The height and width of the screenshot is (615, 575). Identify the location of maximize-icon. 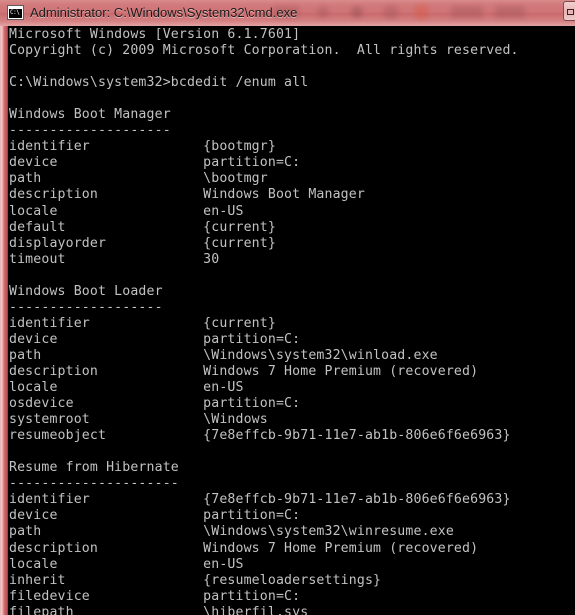
(570, 12).